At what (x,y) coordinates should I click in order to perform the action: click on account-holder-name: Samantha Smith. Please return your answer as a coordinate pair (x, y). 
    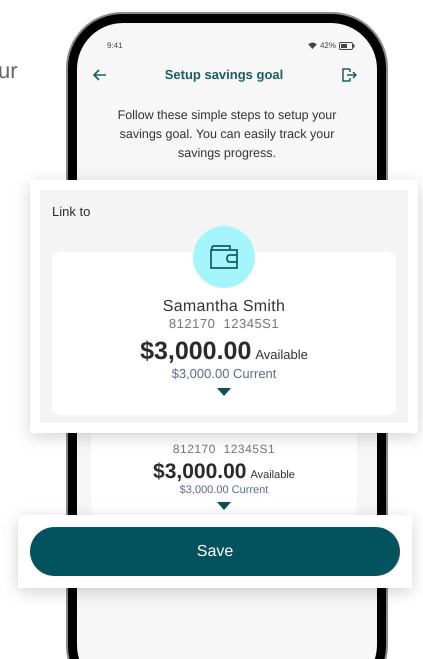
    Looking at the image, I should click on (224, 307).